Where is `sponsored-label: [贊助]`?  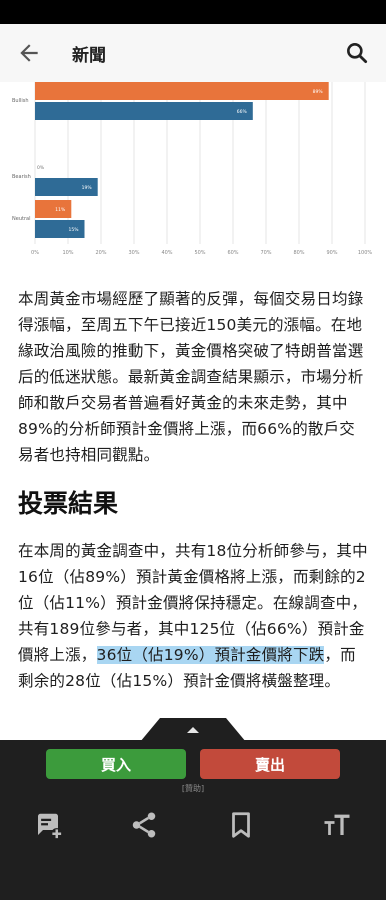
sponsored-label: [贊助] is located at coordinates (193, 788).